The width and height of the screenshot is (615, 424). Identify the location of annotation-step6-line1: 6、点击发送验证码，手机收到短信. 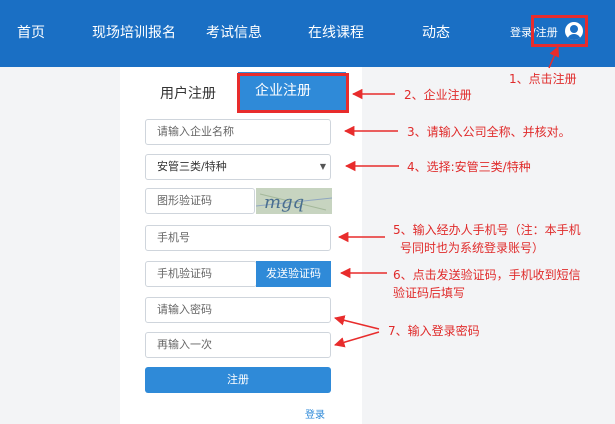
(487, 275).